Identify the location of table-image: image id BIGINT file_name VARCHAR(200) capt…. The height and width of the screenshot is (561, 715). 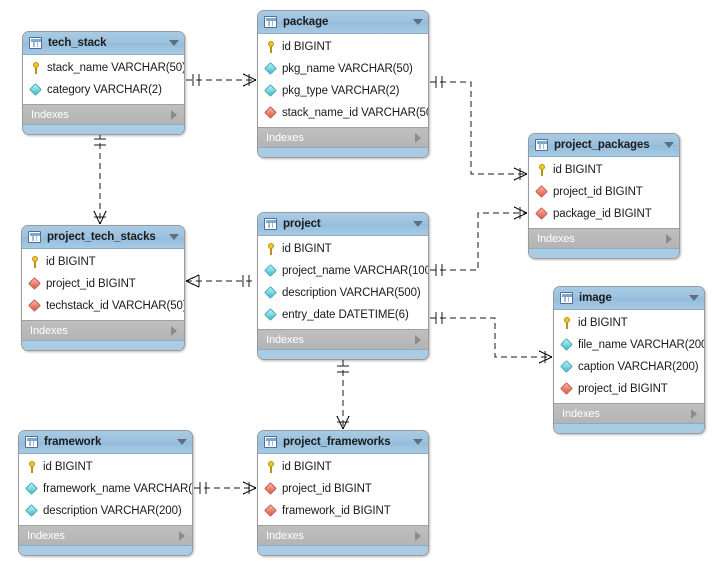
(629, 360).